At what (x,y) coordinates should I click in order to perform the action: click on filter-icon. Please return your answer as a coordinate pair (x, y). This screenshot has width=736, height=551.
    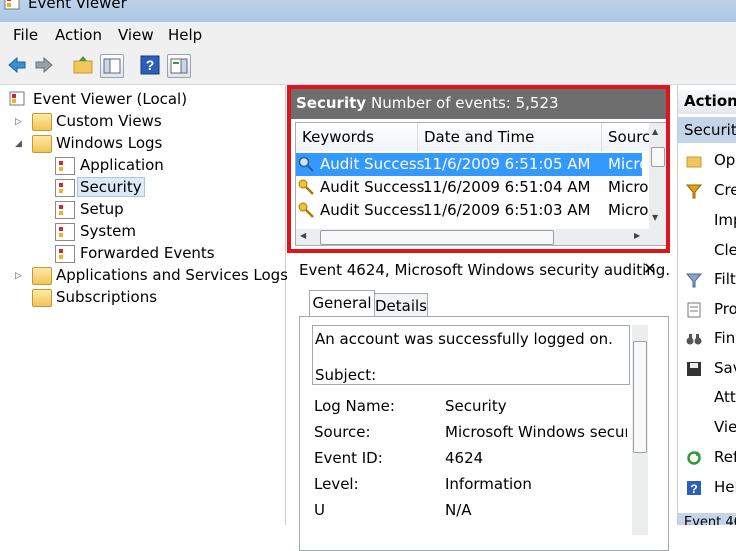
    Looking at the image, I should click on (694, 280).